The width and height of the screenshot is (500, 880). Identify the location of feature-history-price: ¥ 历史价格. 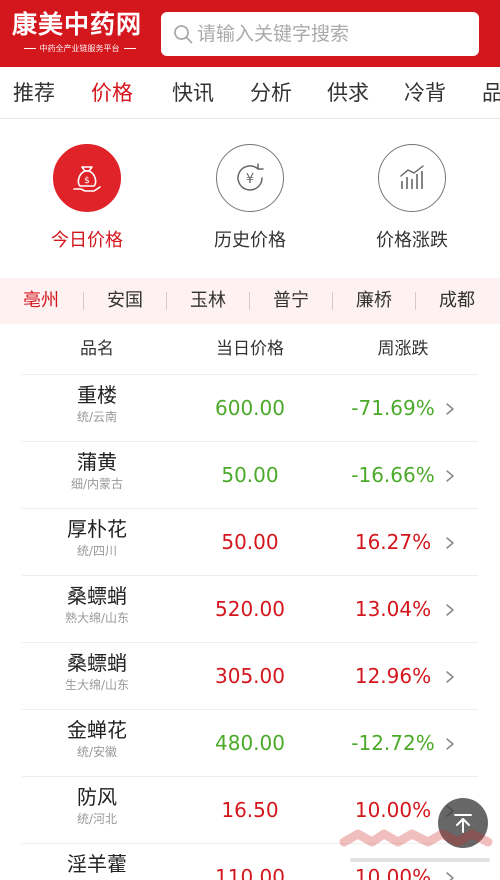
(250, 198).